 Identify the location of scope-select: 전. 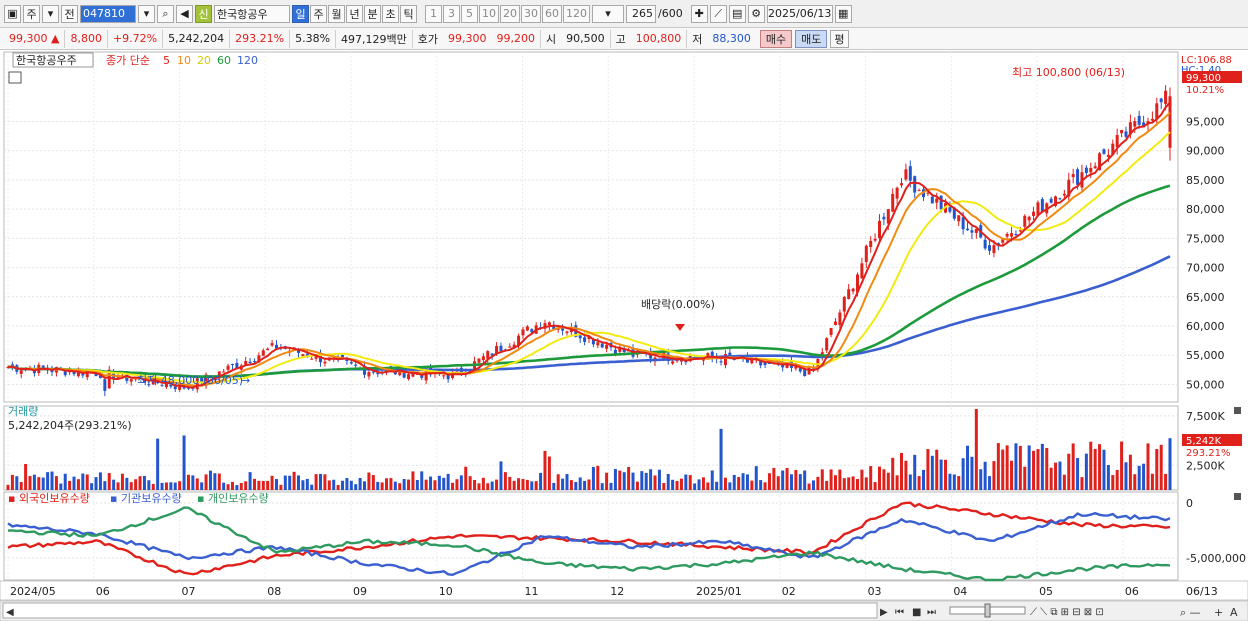
(69, 13).